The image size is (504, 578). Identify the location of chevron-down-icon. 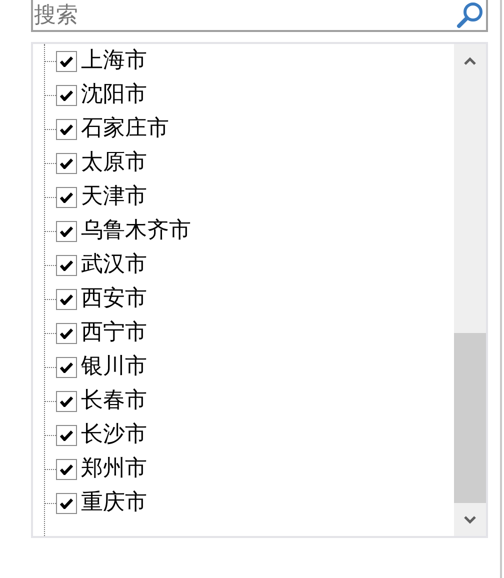
(470, 520).